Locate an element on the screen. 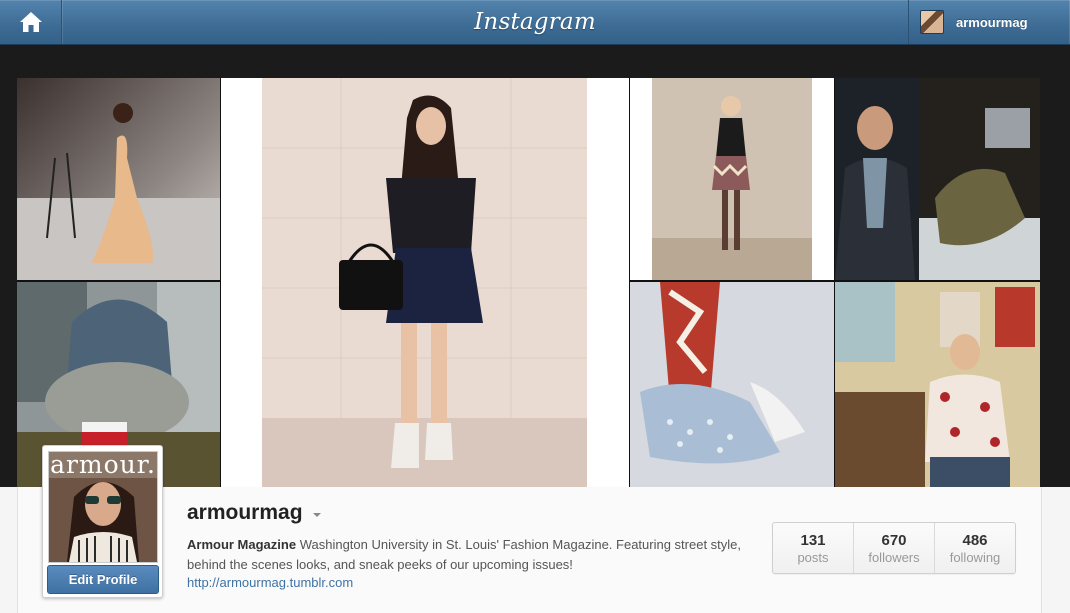 Image resolution: width=1070 pixels, height=613 pixels. stat-count: 486 is located at coordinates (975, 540).